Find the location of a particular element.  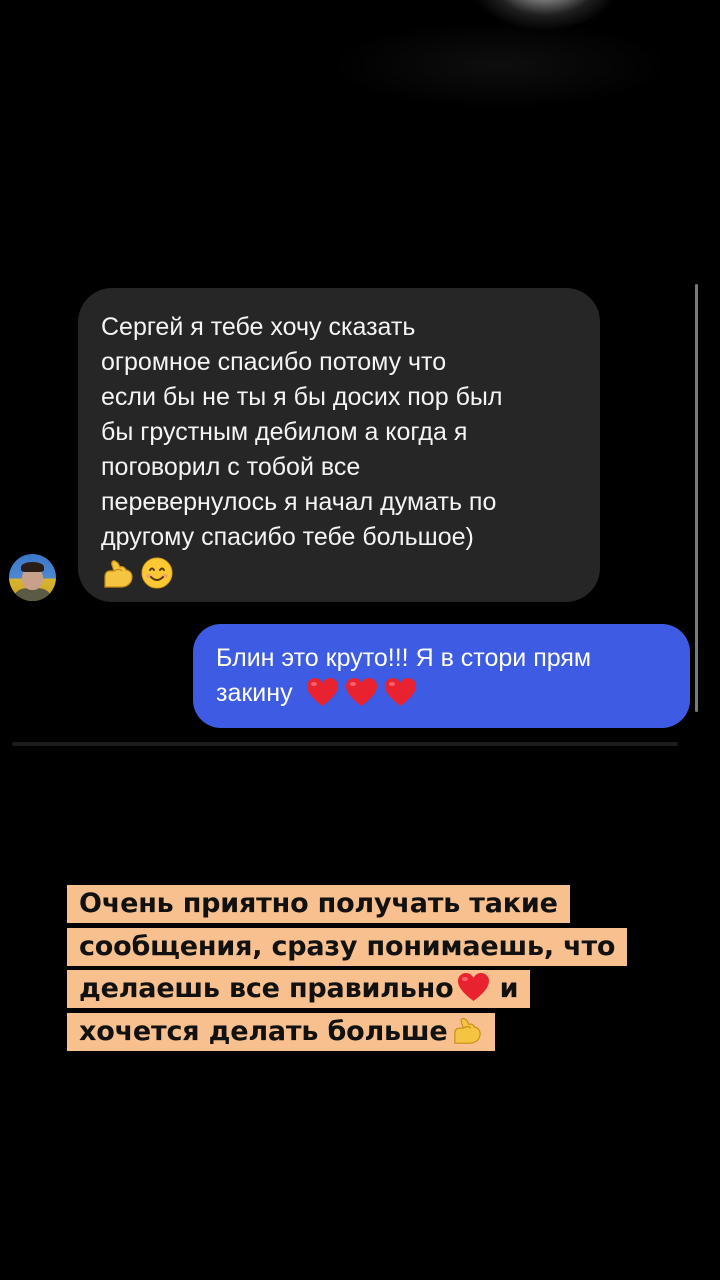

caption-line-3: делаешь все правильно и is located at coordinates (377, 989).